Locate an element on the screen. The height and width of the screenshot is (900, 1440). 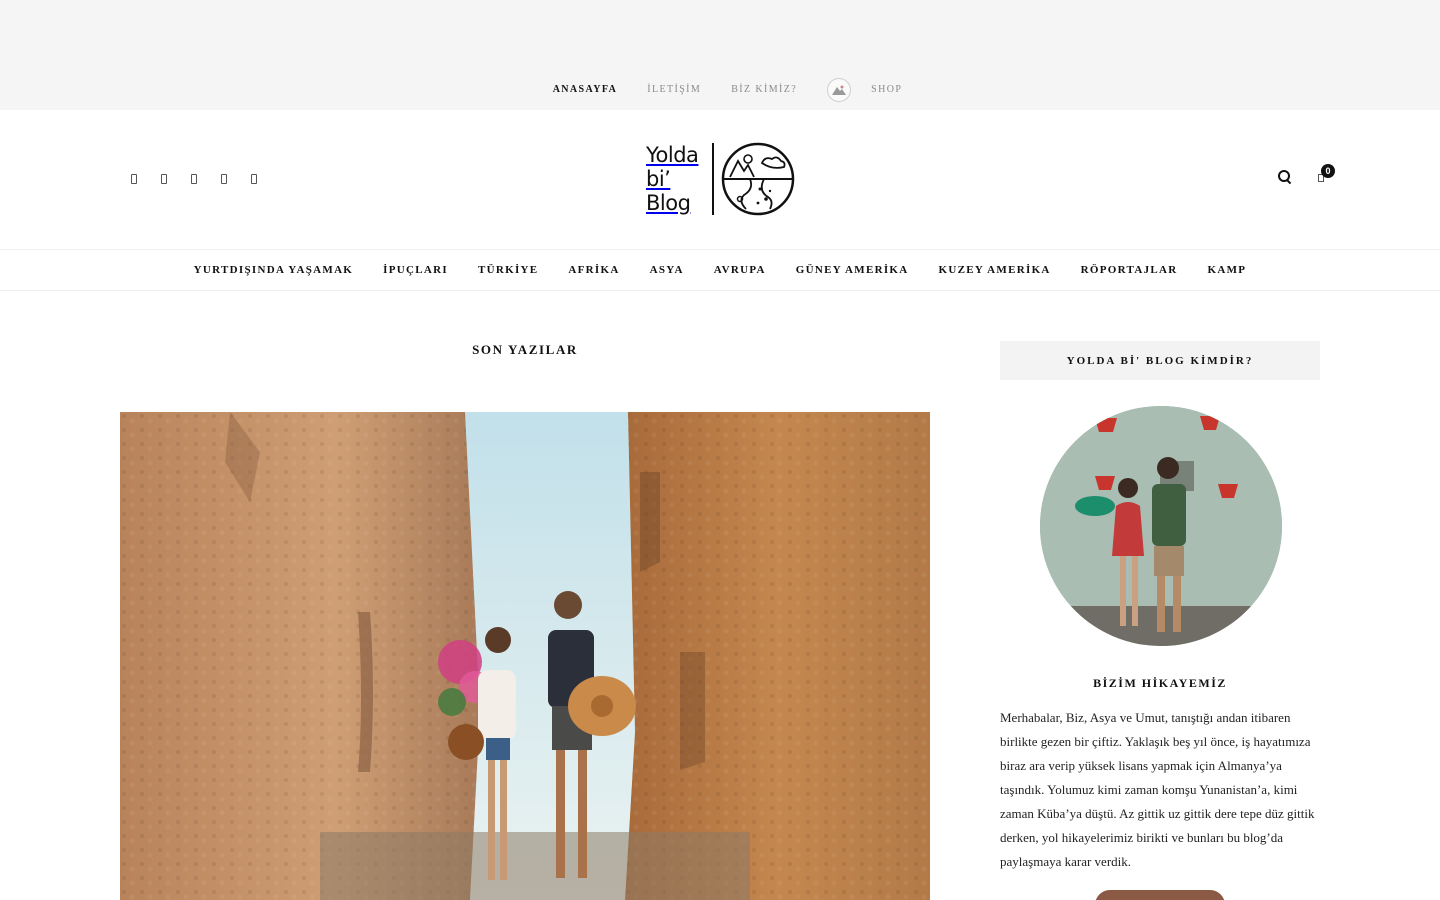
topnav-about-link: BİZ KİMİZ? is located at coordinates (764, 90).